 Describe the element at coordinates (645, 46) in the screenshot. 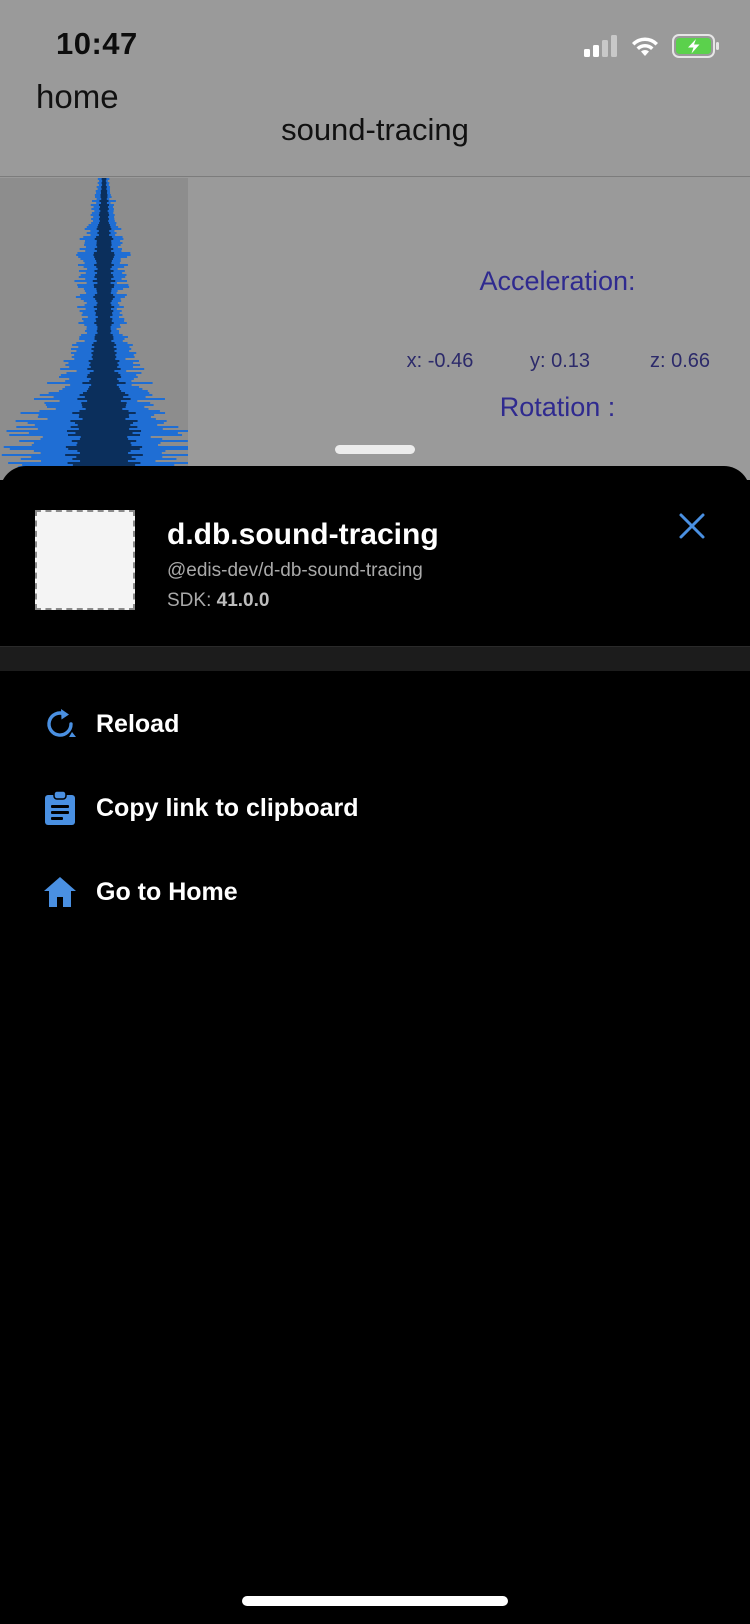

I see `wifi-icon` at that location.